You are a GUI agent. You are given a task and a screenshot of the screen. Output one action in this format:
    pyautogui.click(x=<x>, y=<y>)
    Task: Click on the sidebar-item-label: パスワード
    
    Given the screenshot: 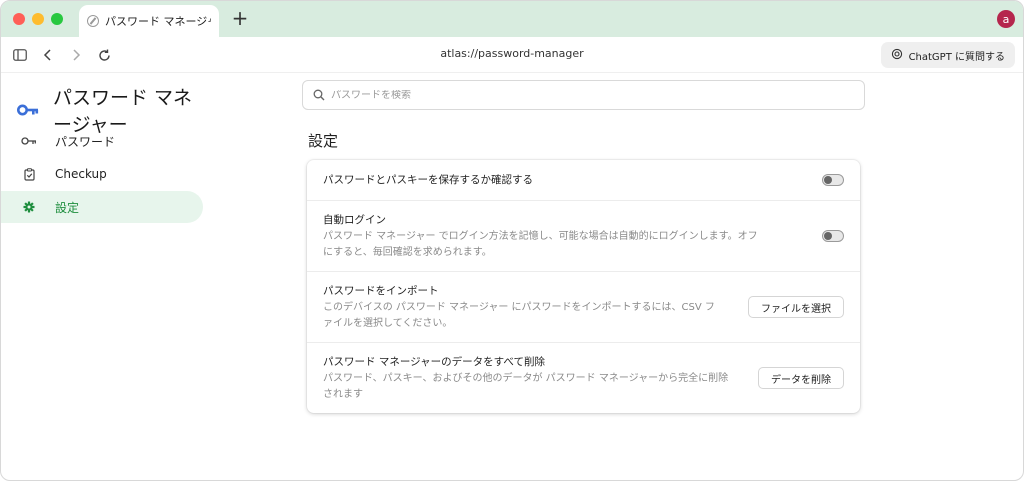 What is the action you would take?
    pyautogui.click(x=85, y=141)
    